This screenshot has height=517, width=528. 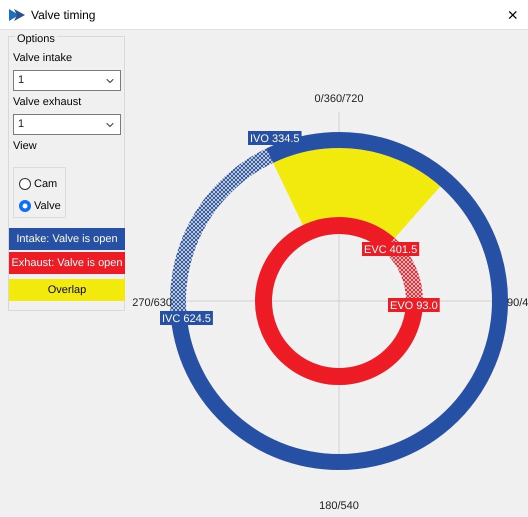 What do you see at coordinates (67, 290) in the screenshot?
I see `legend-item: Overlap` at bounding box center [67, 290].